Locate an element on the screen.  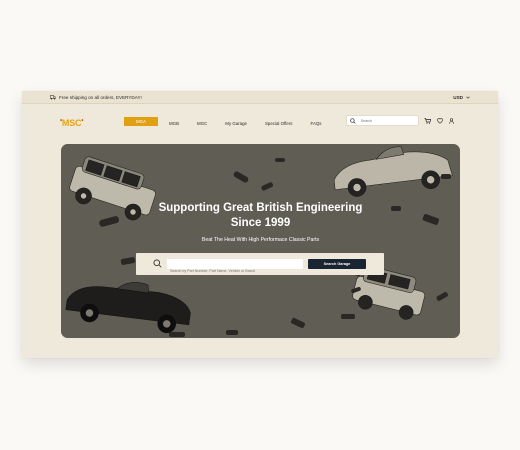
hero-search-field is located at coordinates (235, 267).